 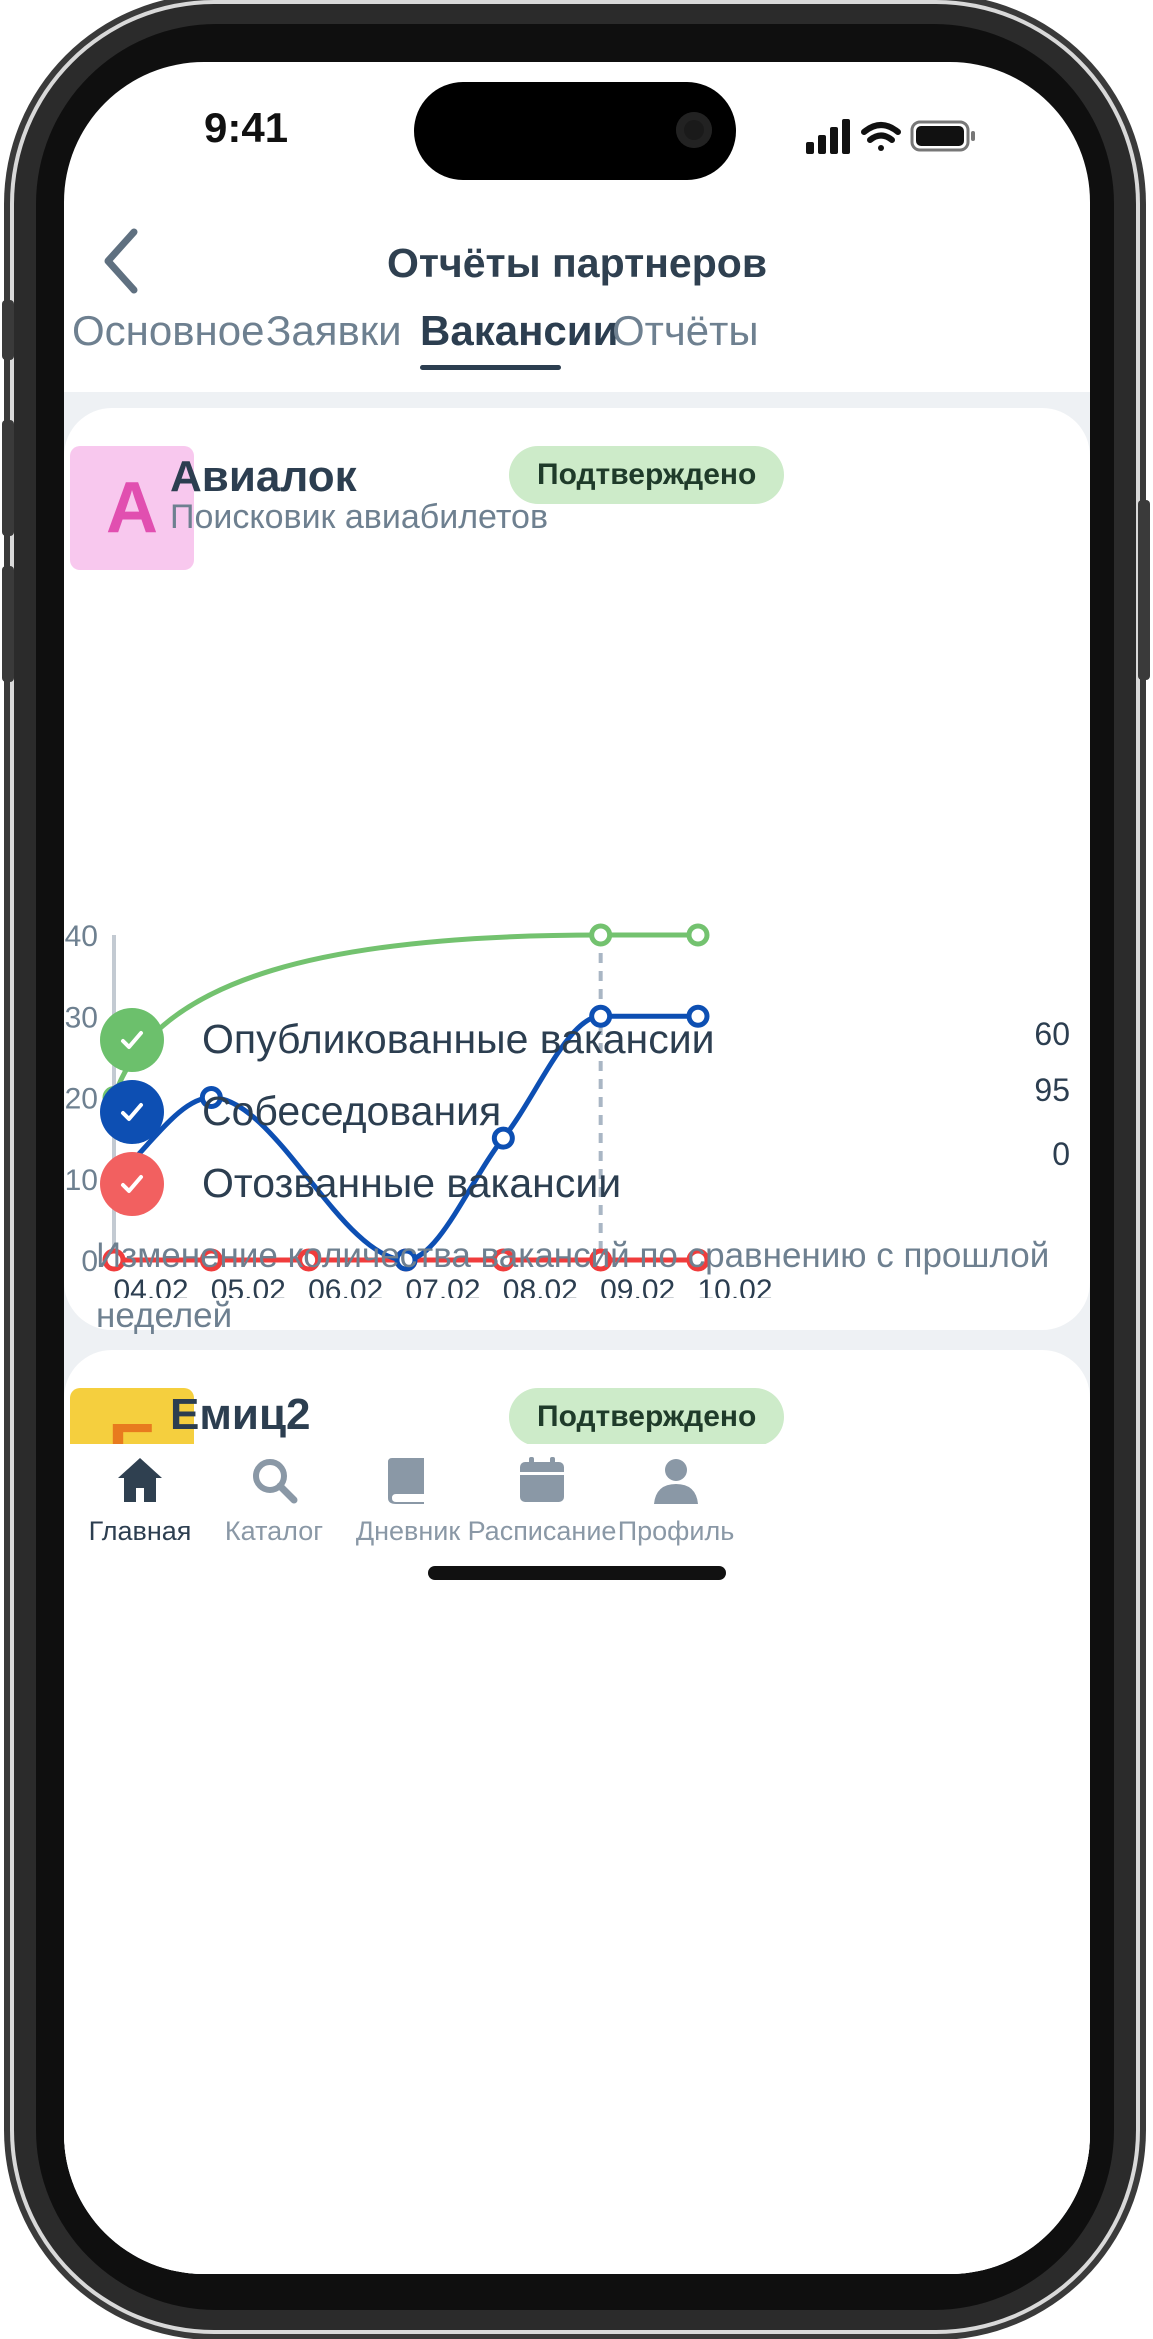 What do you see at coordinates (1052, 1090) in the screenshot?
I see `legend-value: 95` at bounding box center [1052, 1090].